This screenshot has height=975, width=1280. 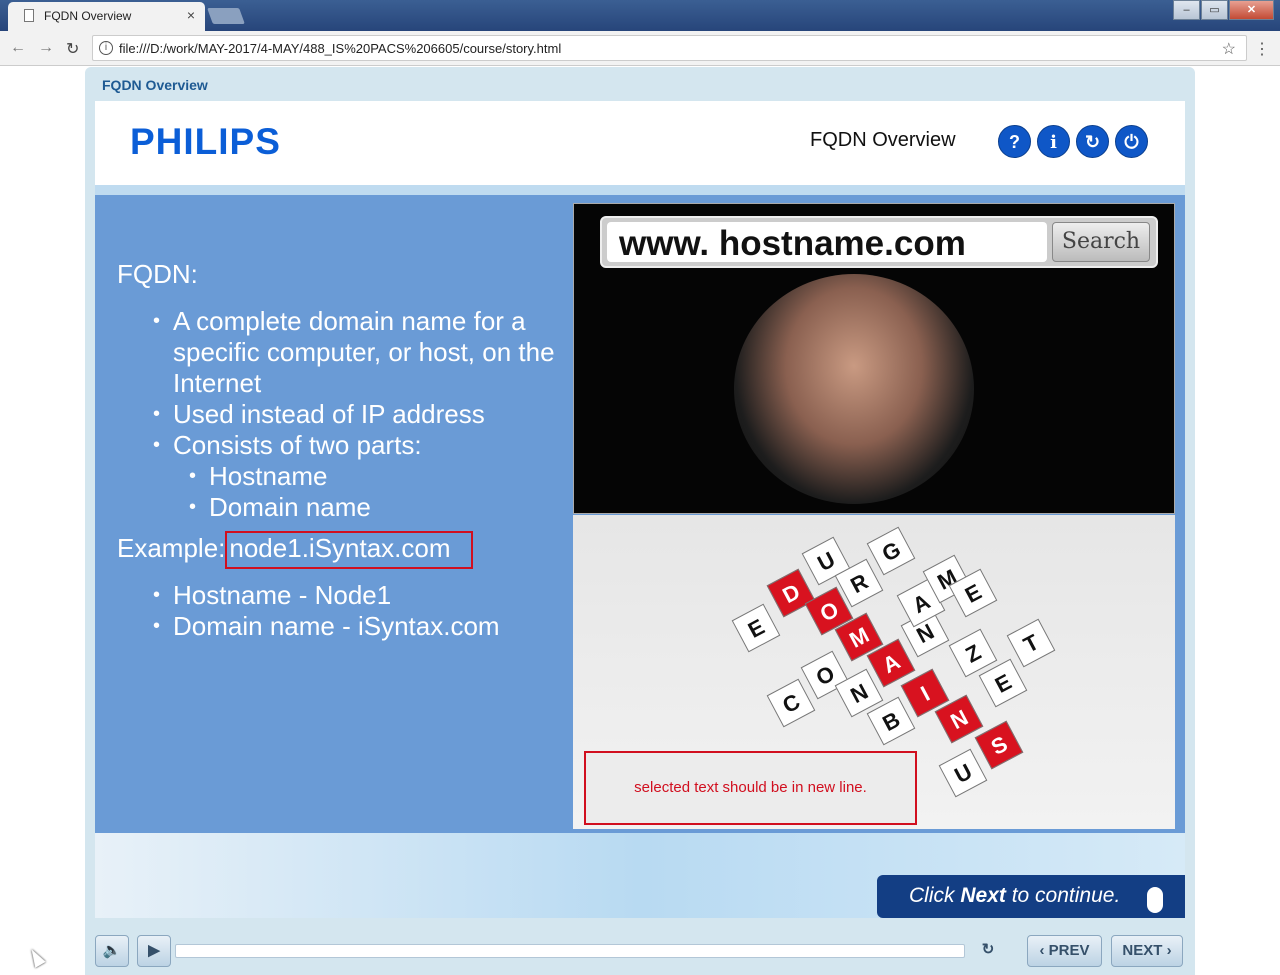 I want to click on slide-footer-area: Click Next to continue., so click(x=640, y=875).